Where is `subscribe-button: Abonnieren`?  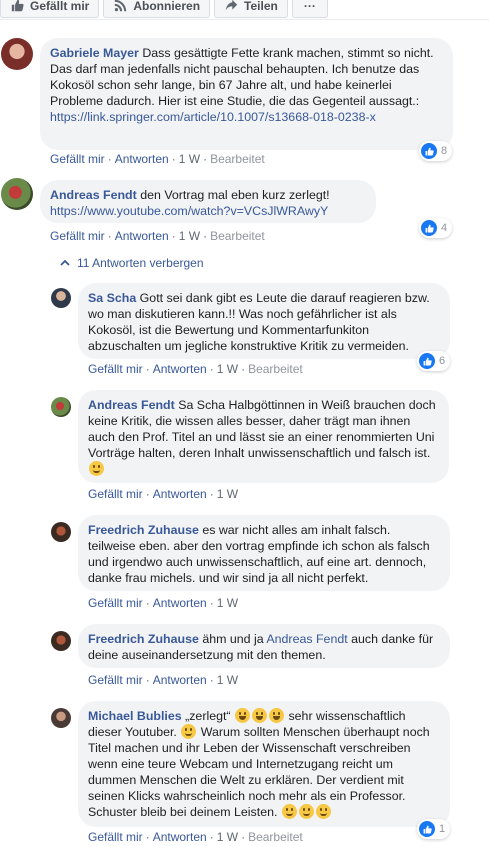
subscribe-button: Abonnieren is located at coordinates (157, 9).